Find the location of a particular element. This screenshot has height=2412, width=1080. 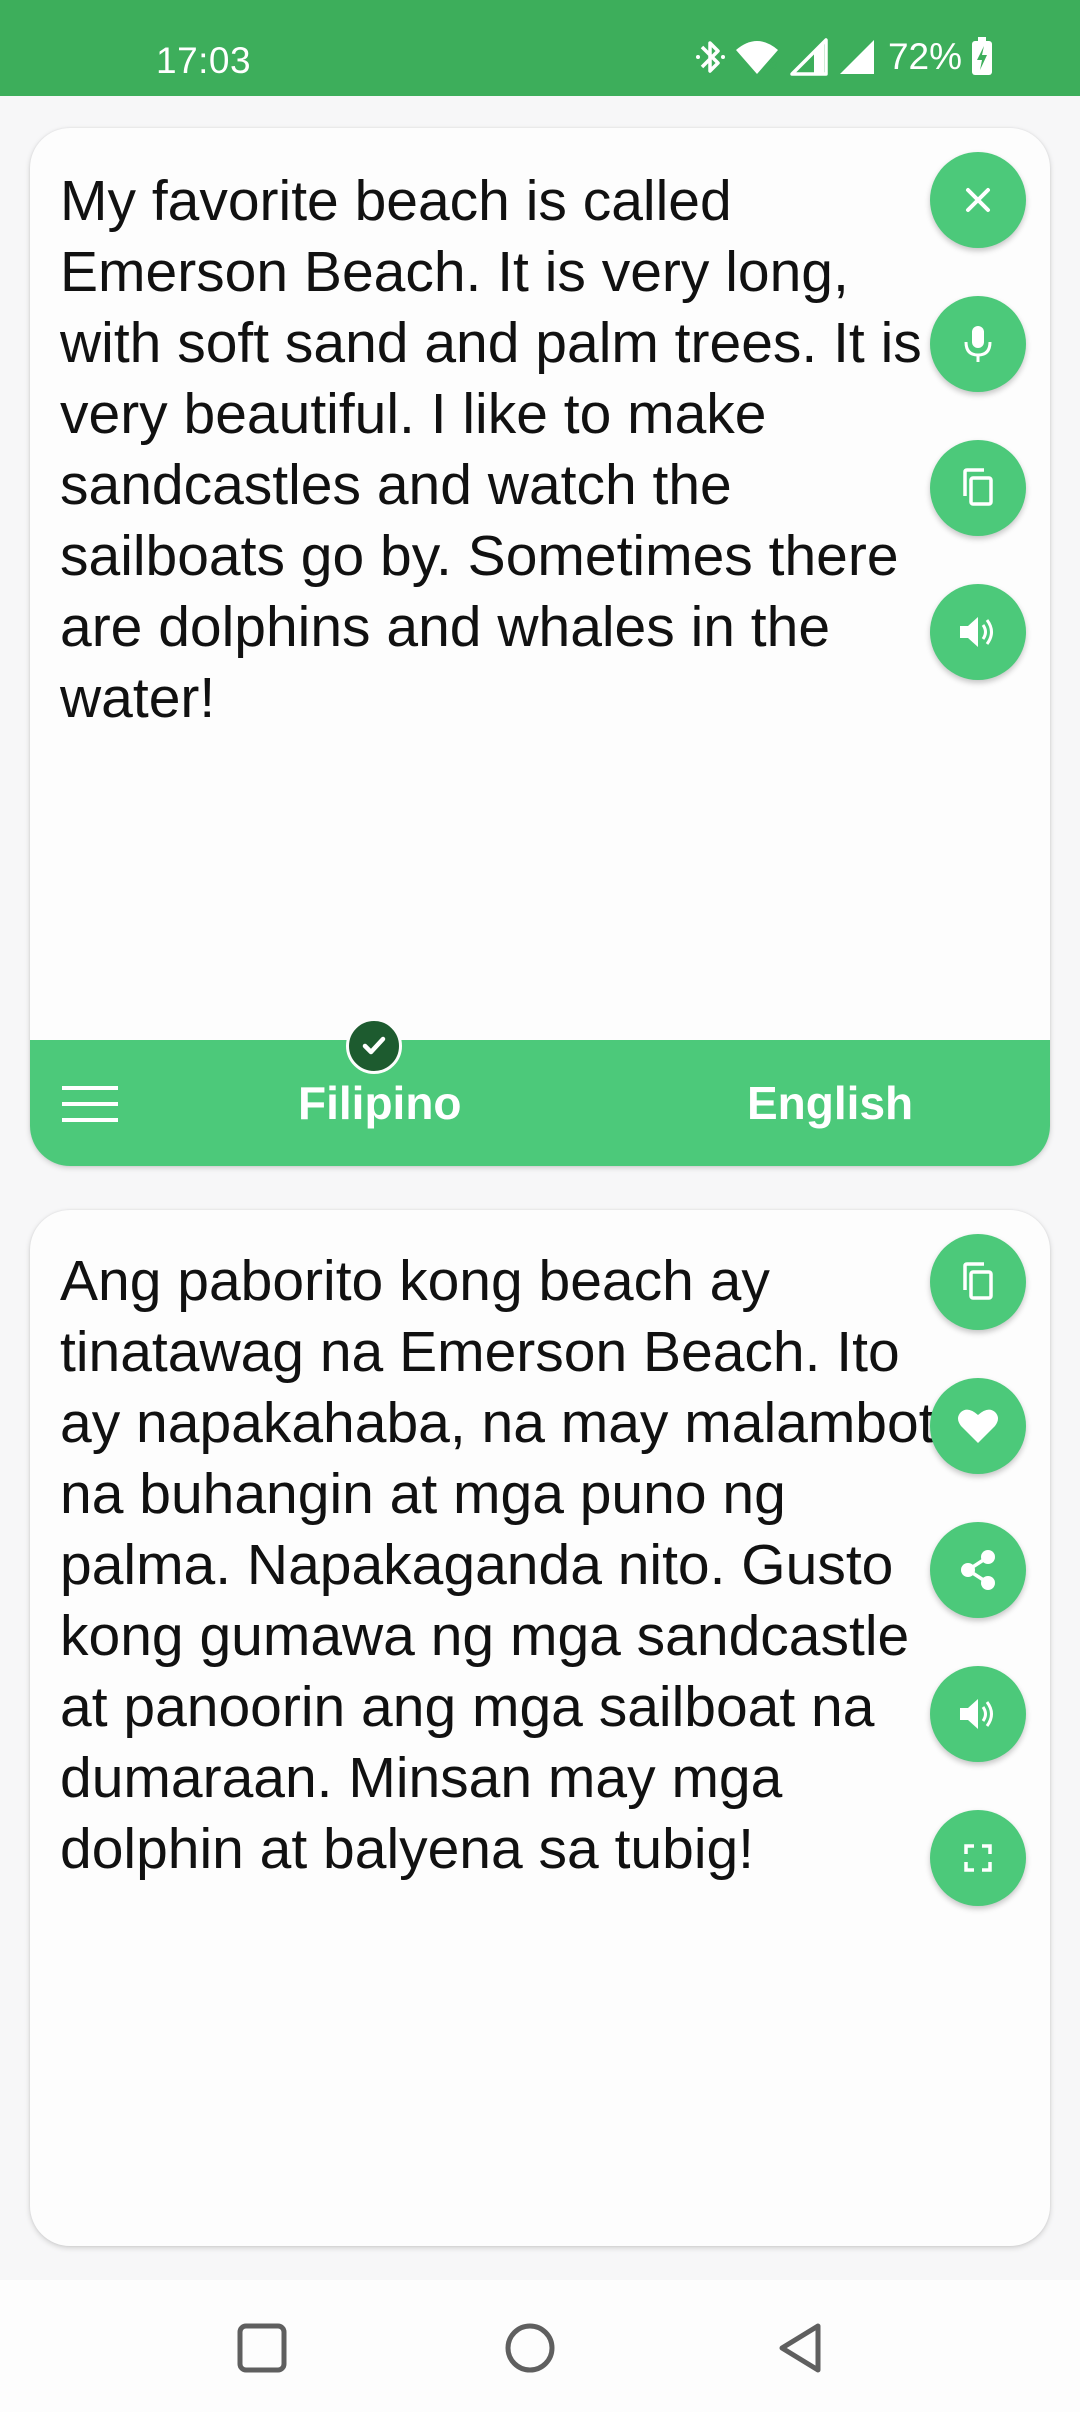

battery-charging-icon is located at coordinates (982, 57).